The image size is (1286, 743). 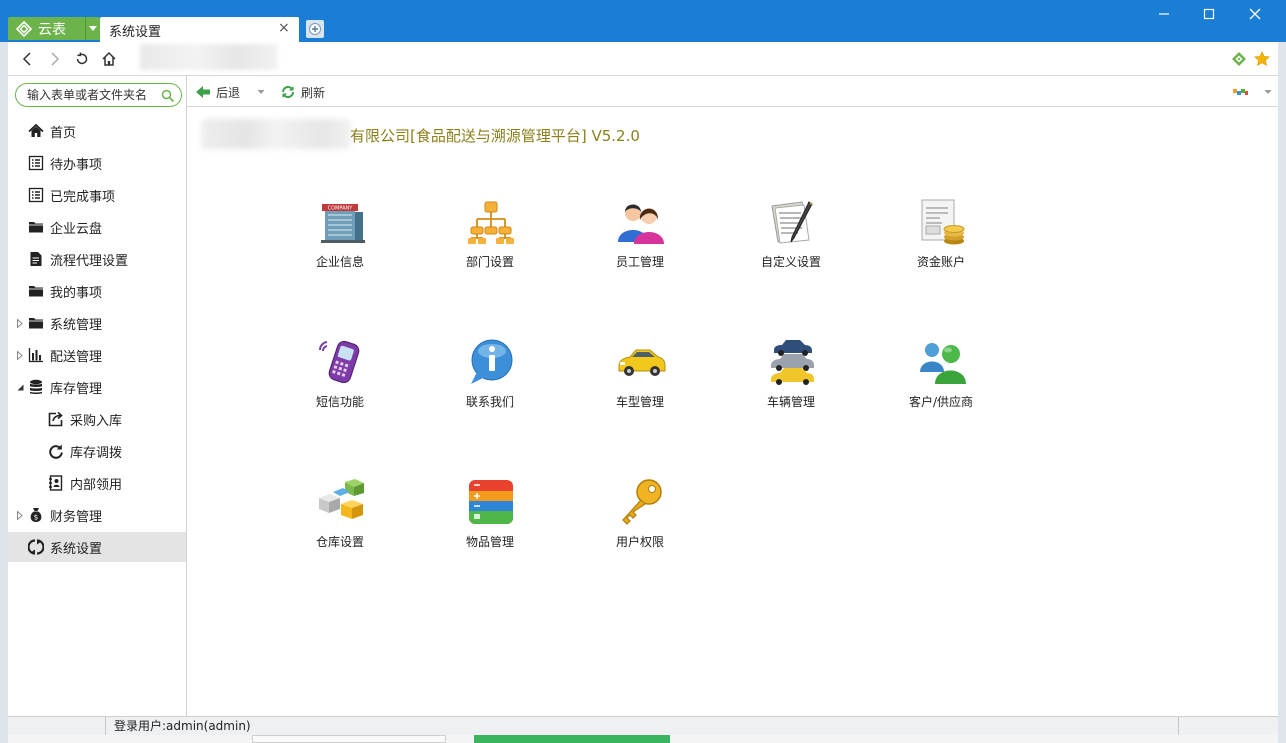 I want to click on sidebar-item-stock-transfer: 库存调拨, so click(x=97, y=451).